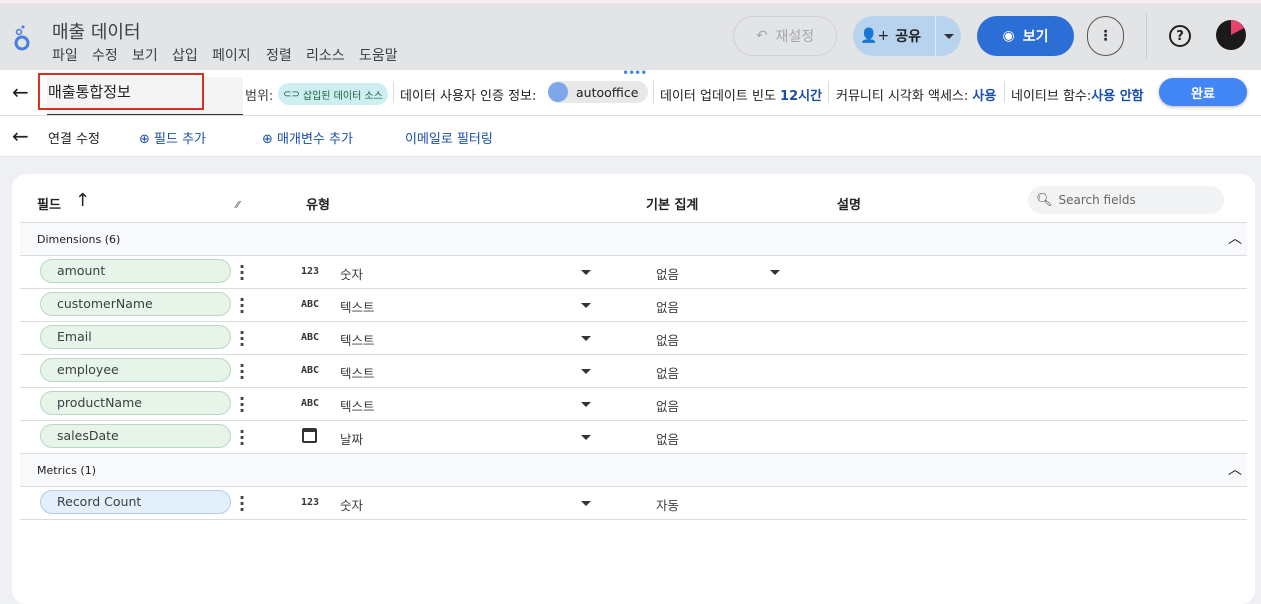  Describe the element at coordinates (558, 92) in the screenshot. I see `user-avatar-icon` at that location.